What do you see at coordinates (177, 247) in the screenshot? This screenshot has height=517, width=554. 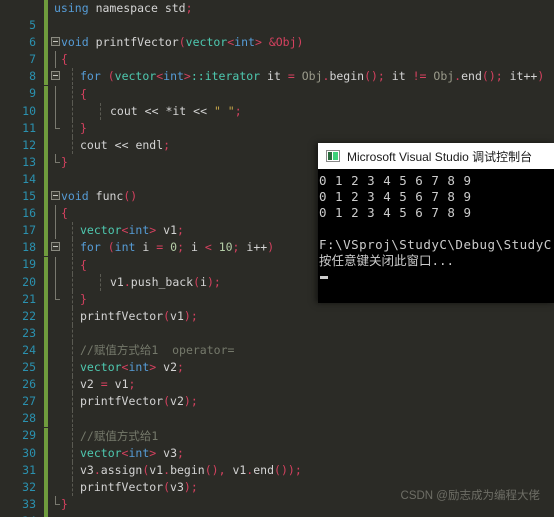 I see `code-text: for (int i = 0; i < 10; i++)` at bounding box center [177, 247].